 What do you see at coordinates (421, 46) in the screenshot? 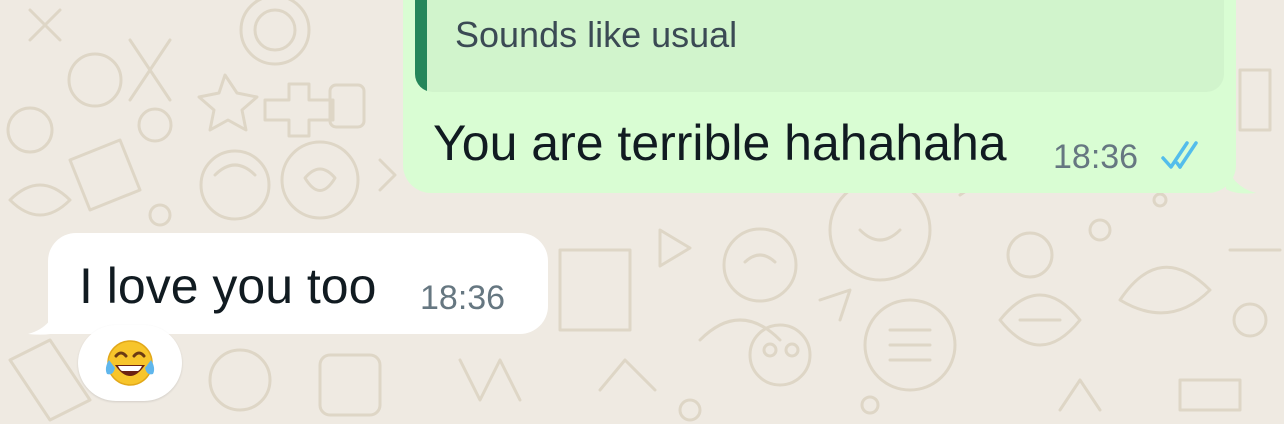
I see `quote-accent-bar` at bounding box center [421, 46].